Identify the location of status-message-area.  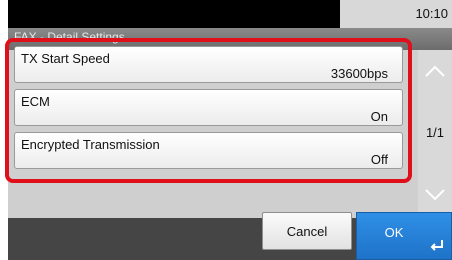
(174, 14).